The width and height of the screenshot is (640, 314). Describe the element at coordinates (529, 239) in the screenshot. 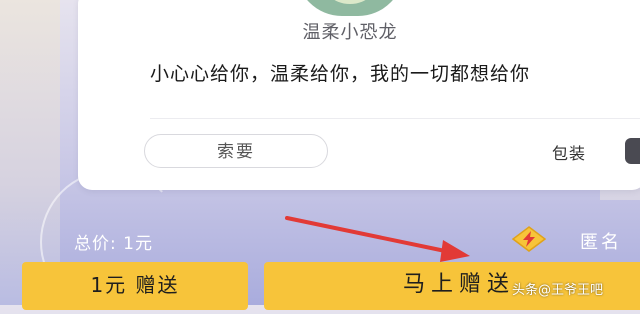

I see `lightning-badge-icon` at that location.